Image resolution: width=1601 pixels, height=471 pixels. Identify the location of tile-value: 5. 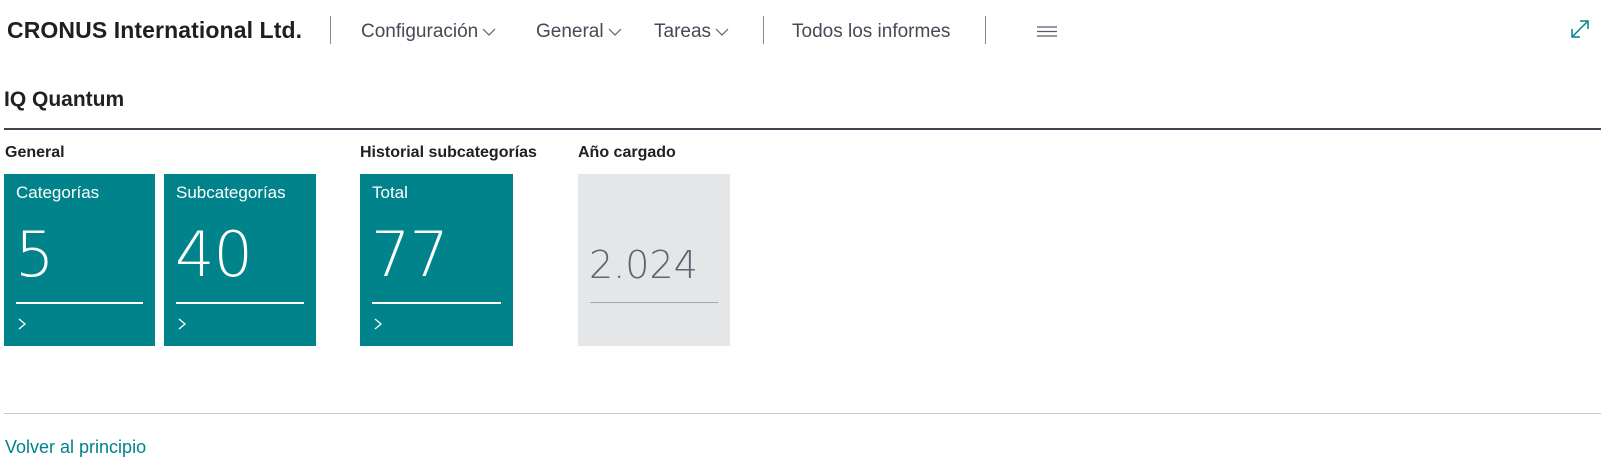
(34, 254).